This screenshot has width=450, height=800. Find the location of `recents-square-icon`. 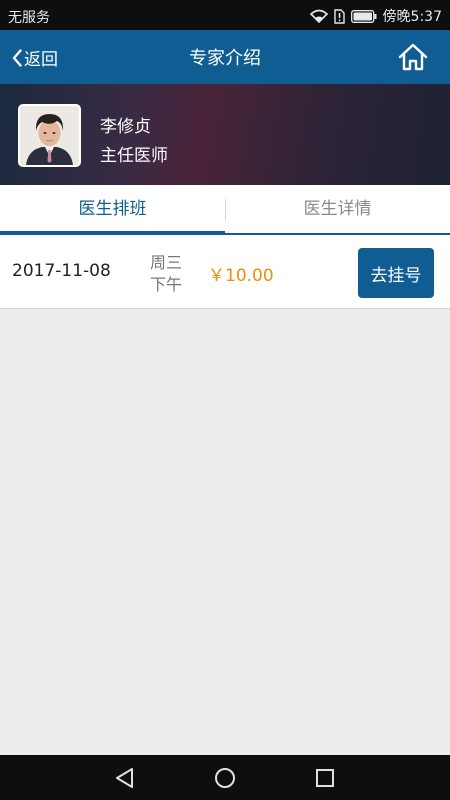

recents-square-icon is located at coordinates (325, 778).